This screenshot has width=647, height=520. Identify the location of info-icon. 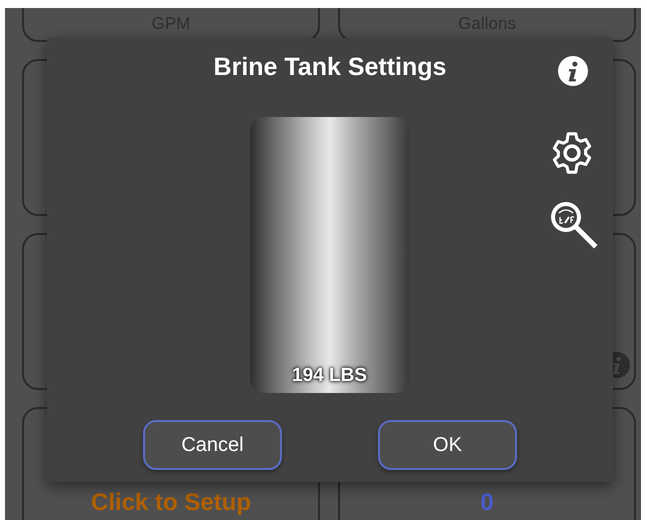
(573, 71).